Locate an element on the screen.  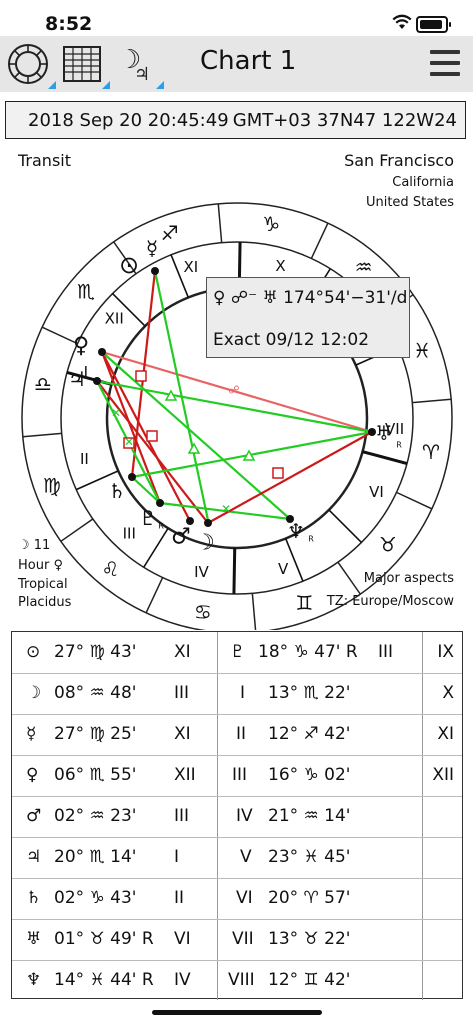
zodiac-sign-icon: ♏ is located at coordinates (86, 291).